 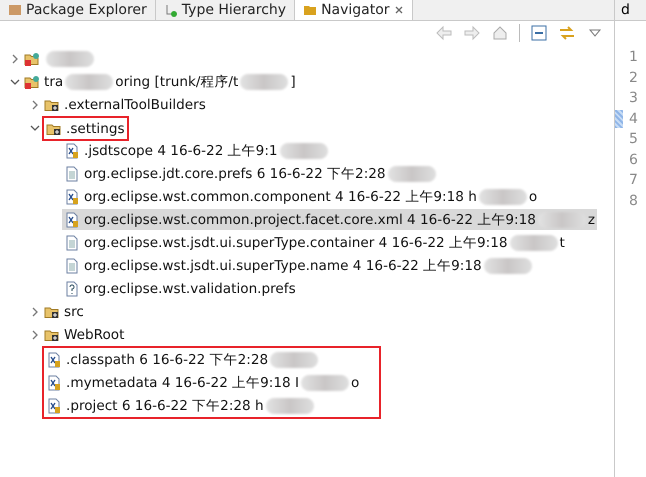 What do you see at coordinates (203, 382) in the screenshot?
I see `tree-item: .mymetadata 4 16-6-22 上午9:18 I o` at bounding box center [203, 382].